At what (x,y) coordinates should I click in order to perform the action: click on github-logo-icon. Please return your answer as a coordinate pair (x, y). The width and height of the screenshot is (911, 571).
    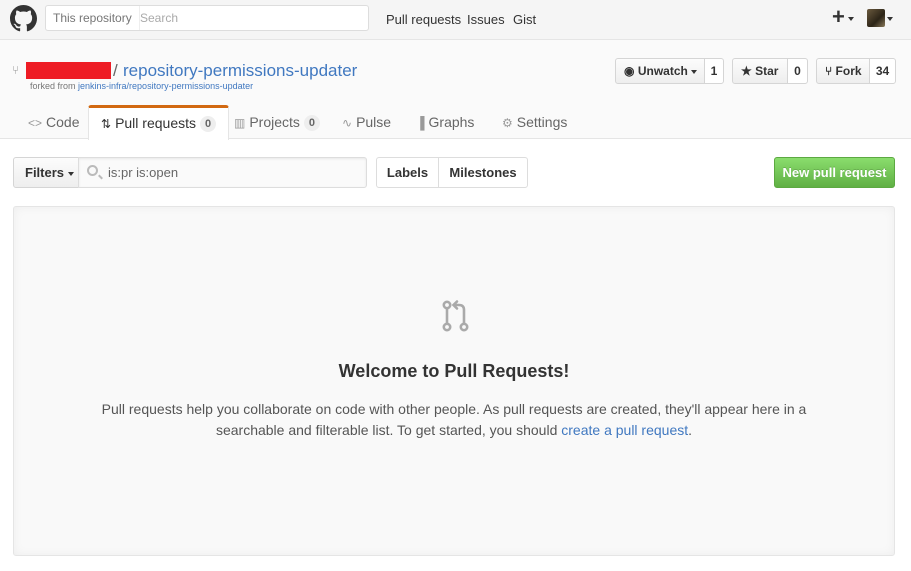
    Looking at the image, I should click on (23, 18).